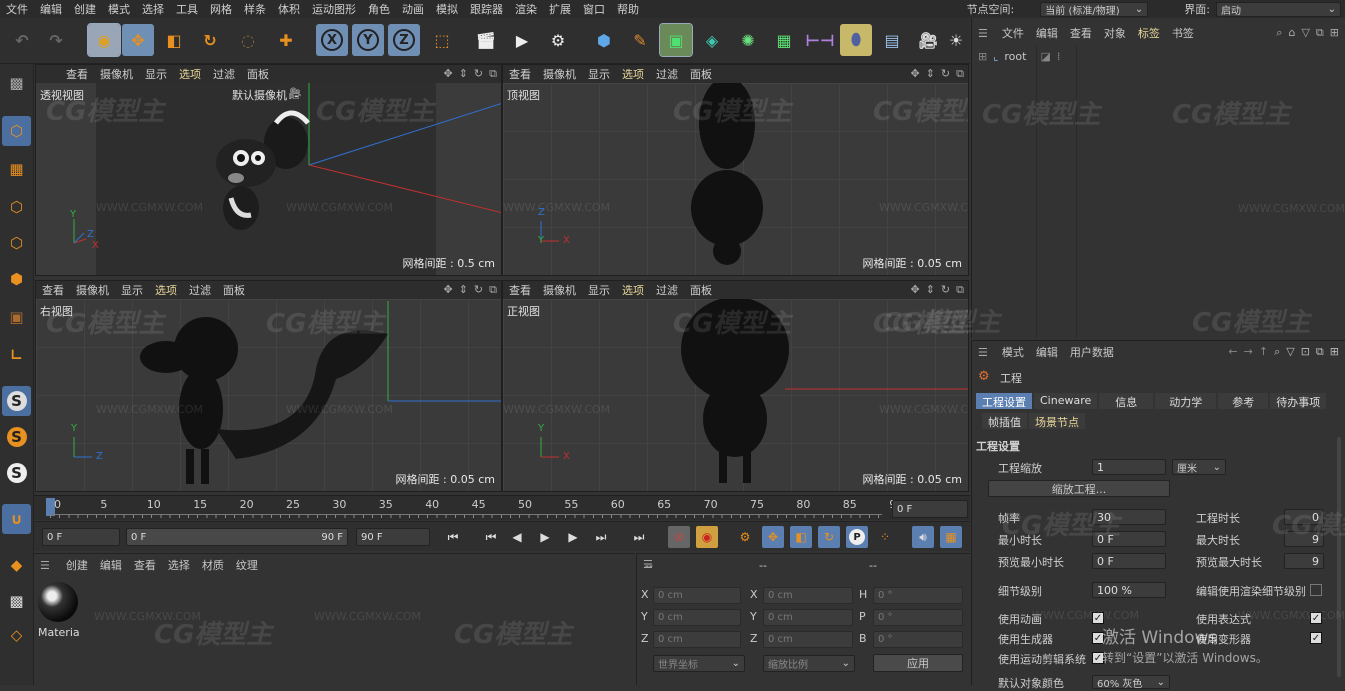 The width and height of the screenshot is (1345, 691). What do you see at coordinates (1047, 33) in the screenshot?
I see `om-menu-edit: 编辑` at bounding box center [1047, 33].